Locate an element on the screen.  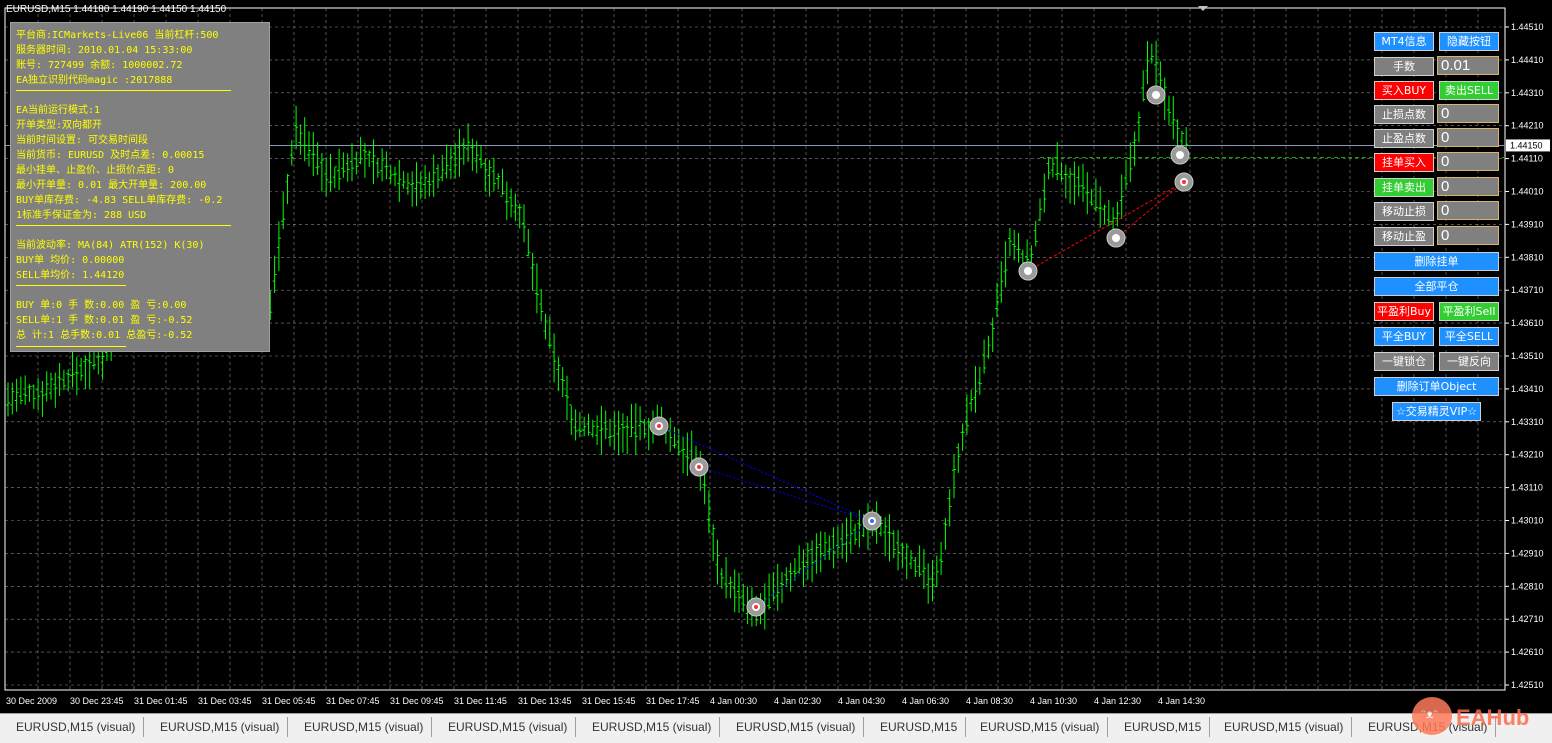
time-tick-label: 4 Jan 04:30 is located at coordinates (861, 701).